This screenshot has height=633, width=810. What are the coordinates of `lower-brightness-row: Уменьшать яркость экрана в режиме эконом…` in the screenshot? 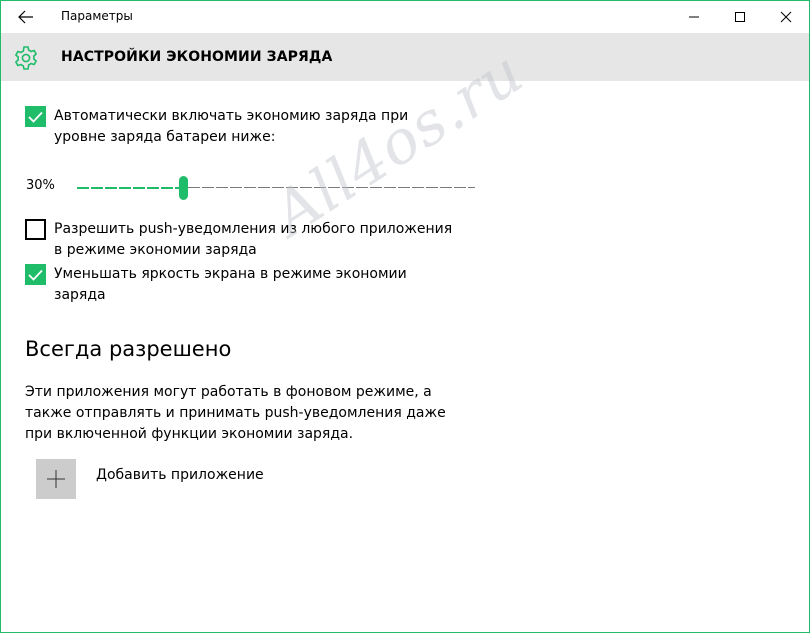 It's located at (239, 285).